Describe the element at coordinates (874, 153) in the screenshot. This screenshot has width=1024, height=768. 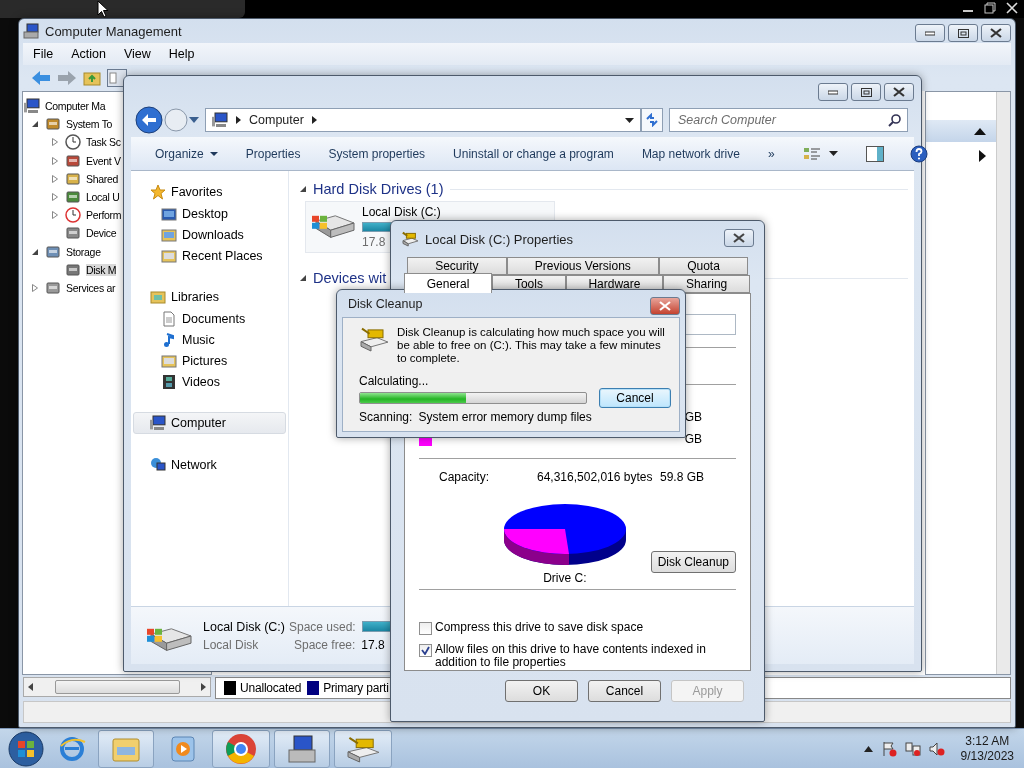
I see `preview-pane-icon` at that location.